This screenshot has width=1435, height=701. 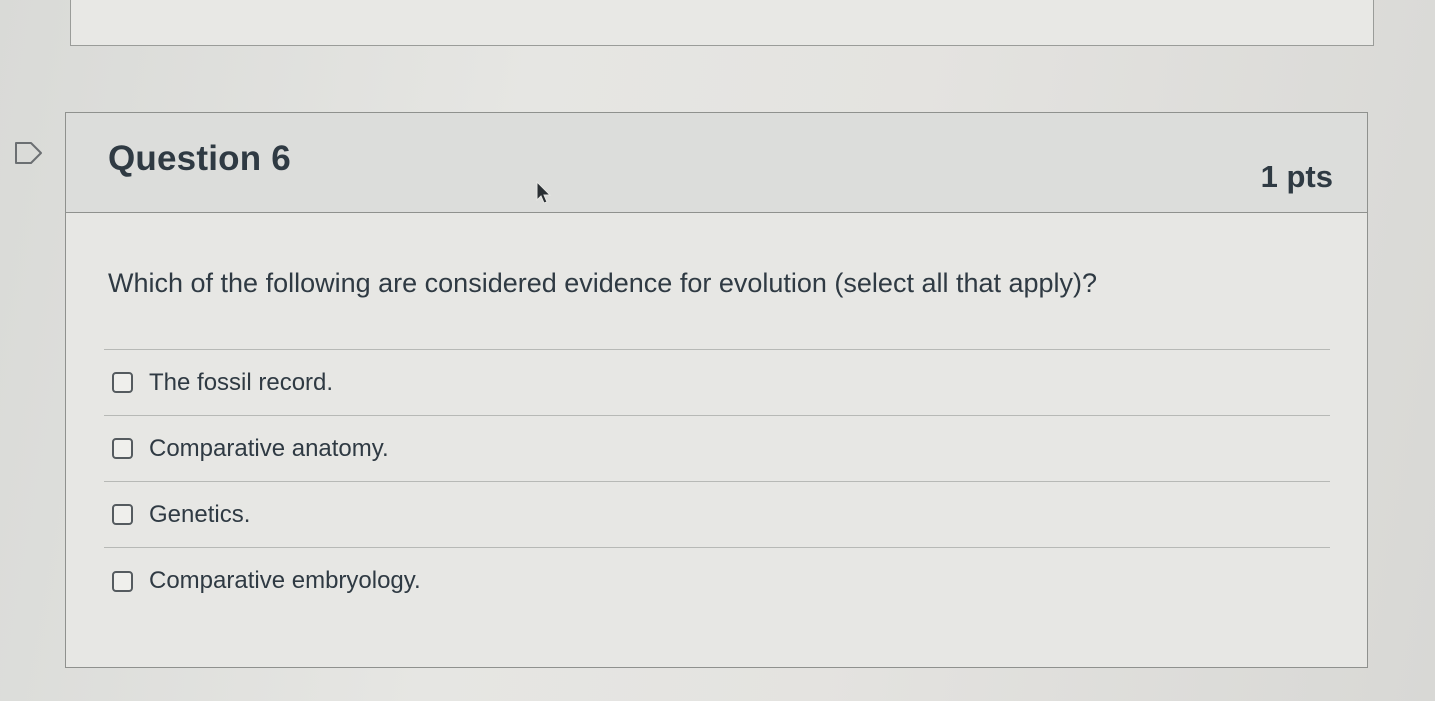 What do you see at coordinates (717, 449) in the screenshot?
I see `answer-option: Comparative anatomy.` at bounding box center [717, 449].